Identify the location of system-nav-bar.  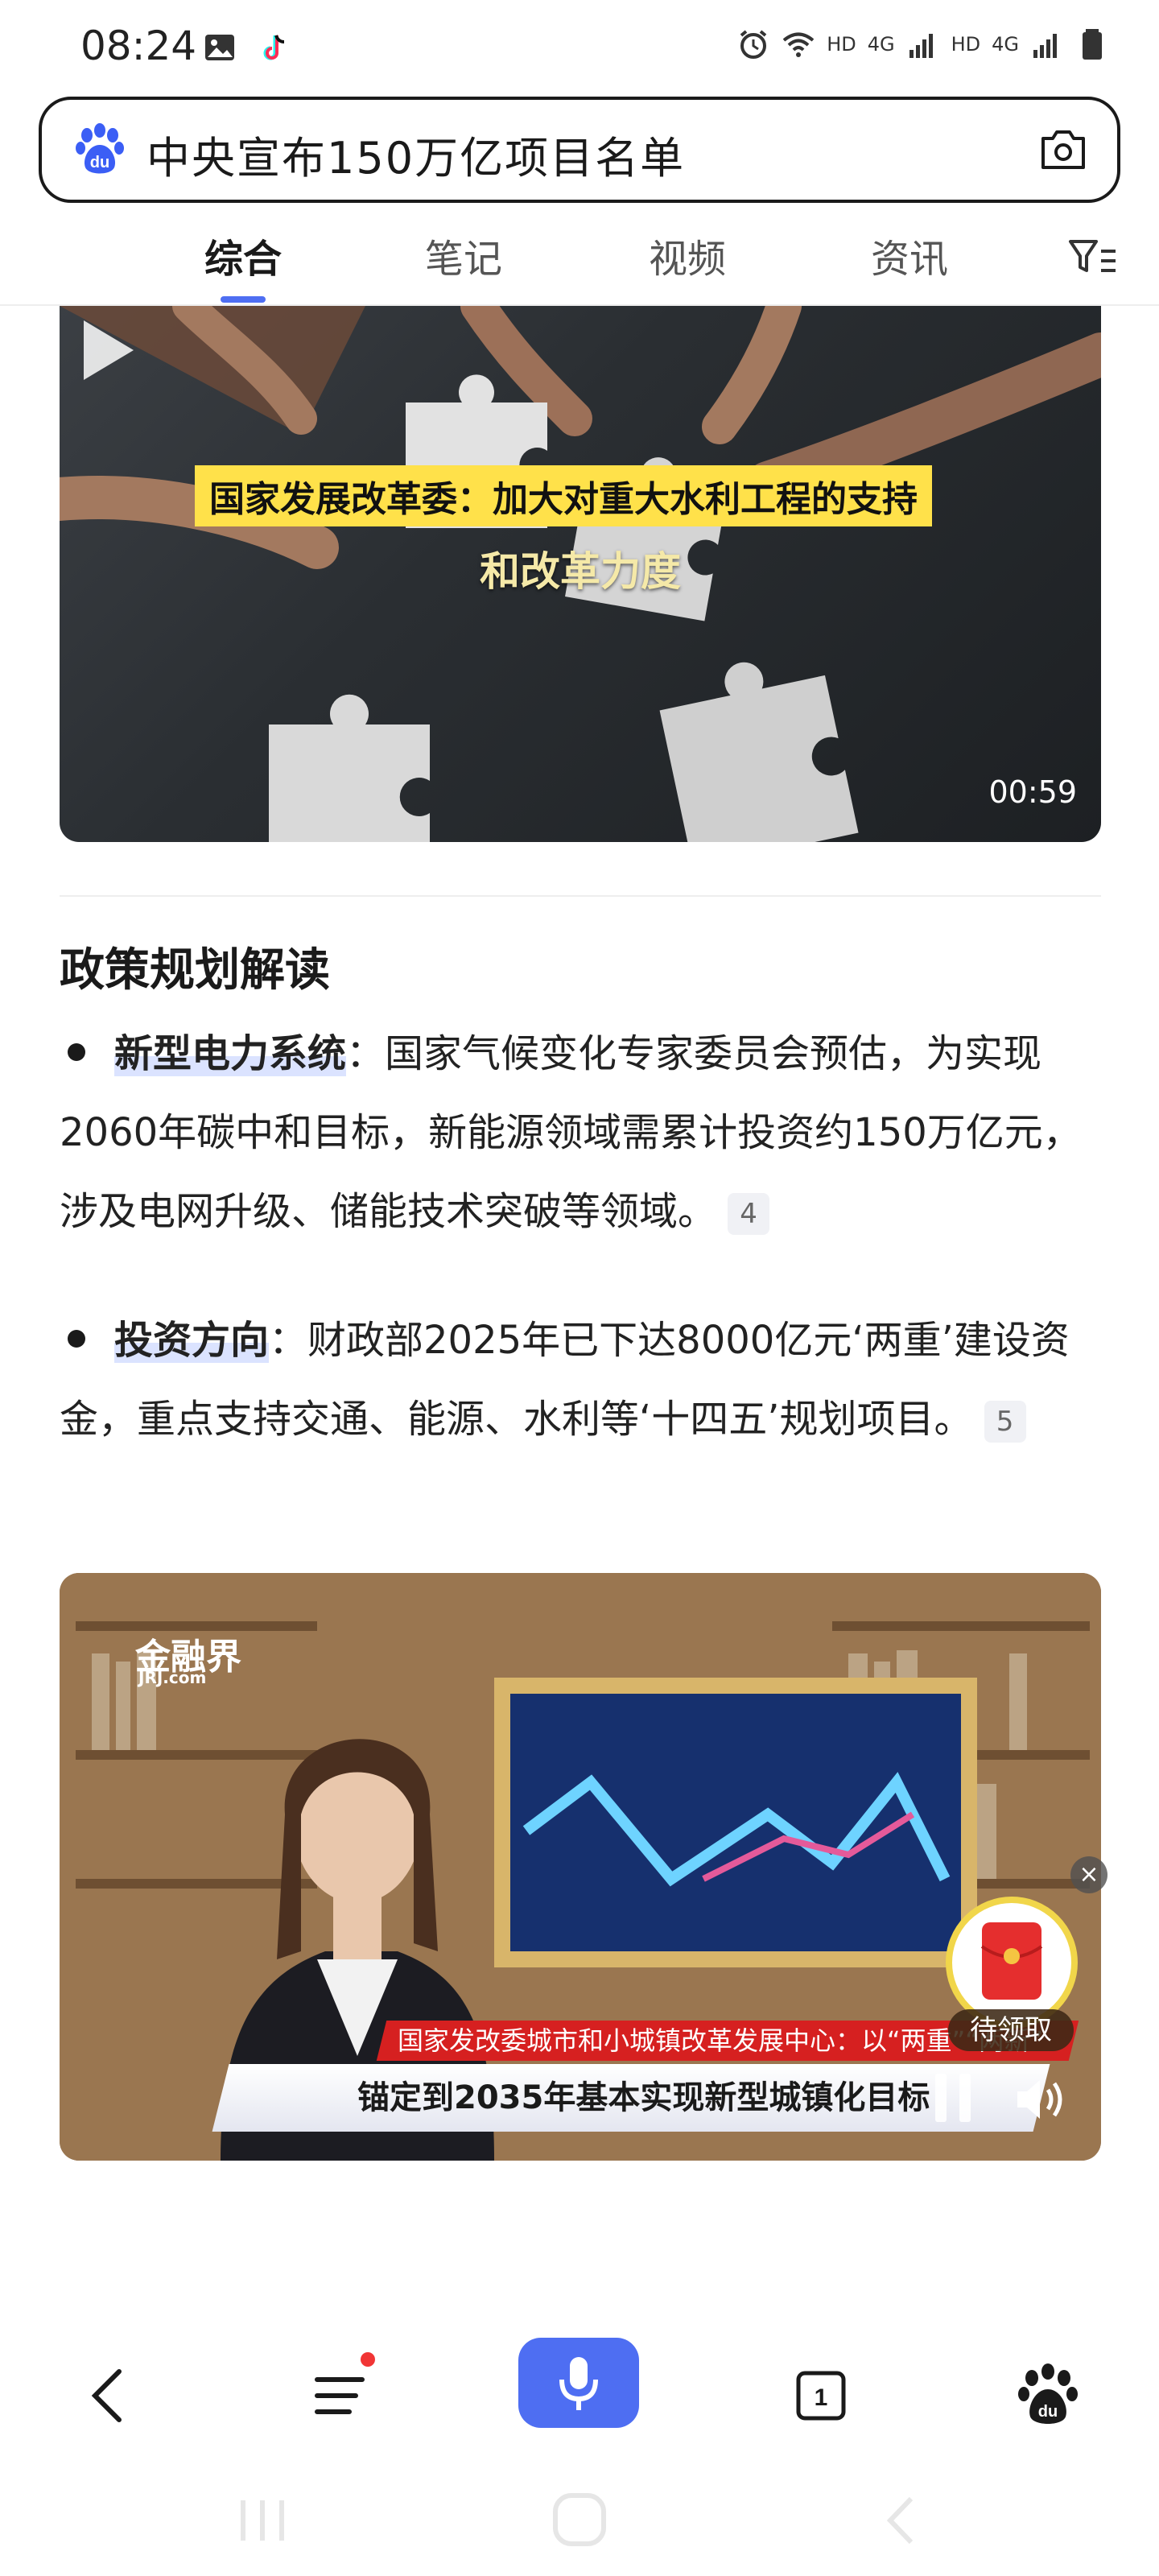
(579, 2522).